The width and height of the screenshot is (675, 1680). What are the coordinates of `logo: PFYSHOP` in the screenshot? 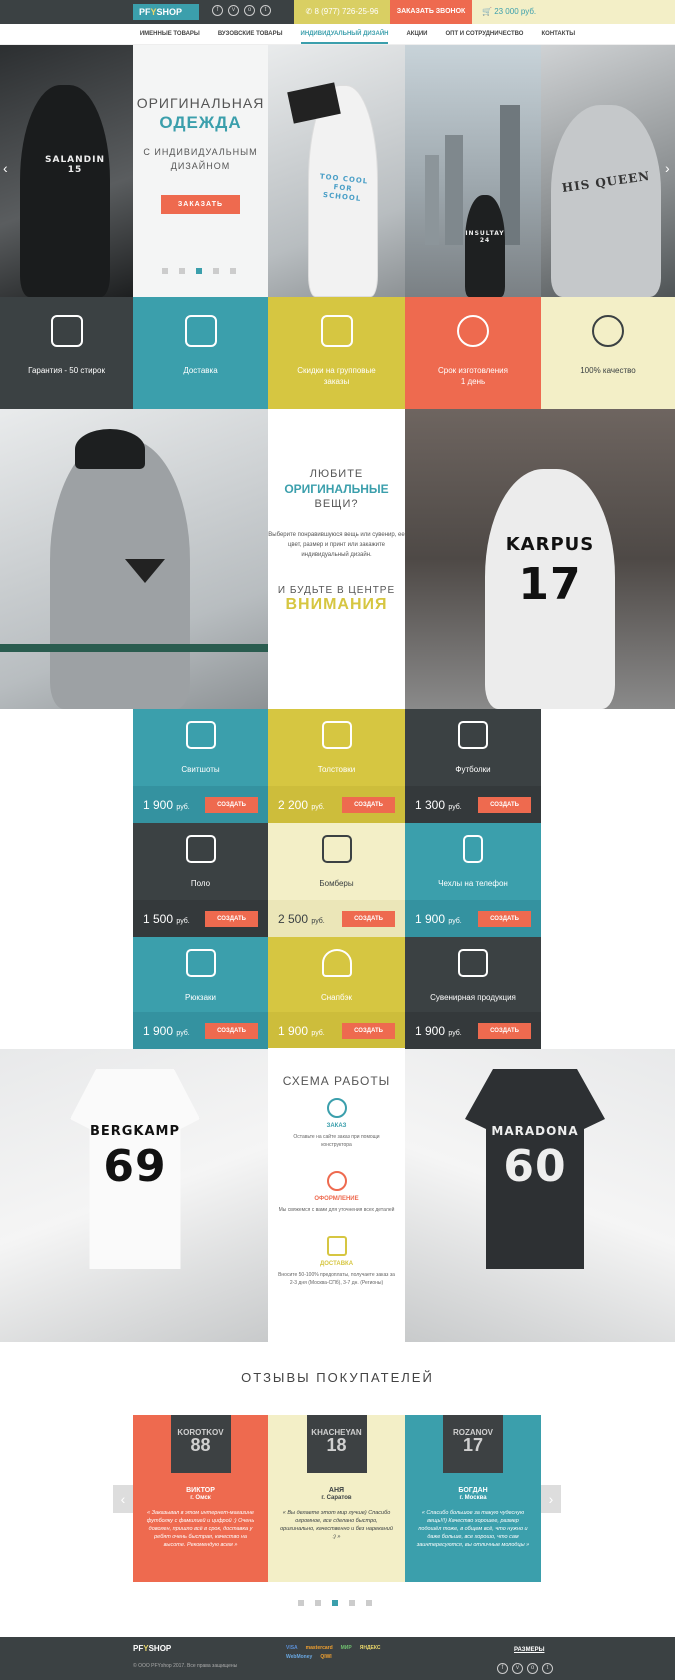 It's located at (166, 12).